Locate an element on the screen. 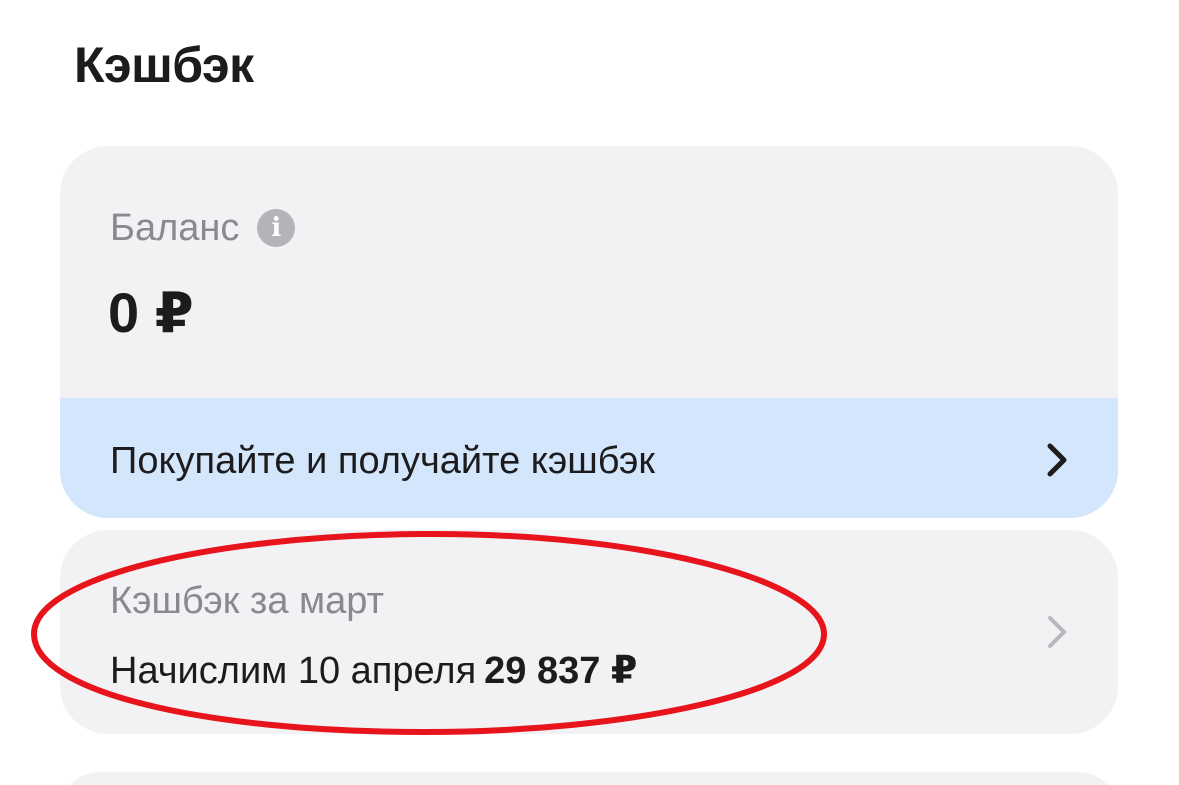 The width and height of the screenshot is (1179, 785). accrual-amount: 29 837 ₽ is located at coordinates (561, 671).